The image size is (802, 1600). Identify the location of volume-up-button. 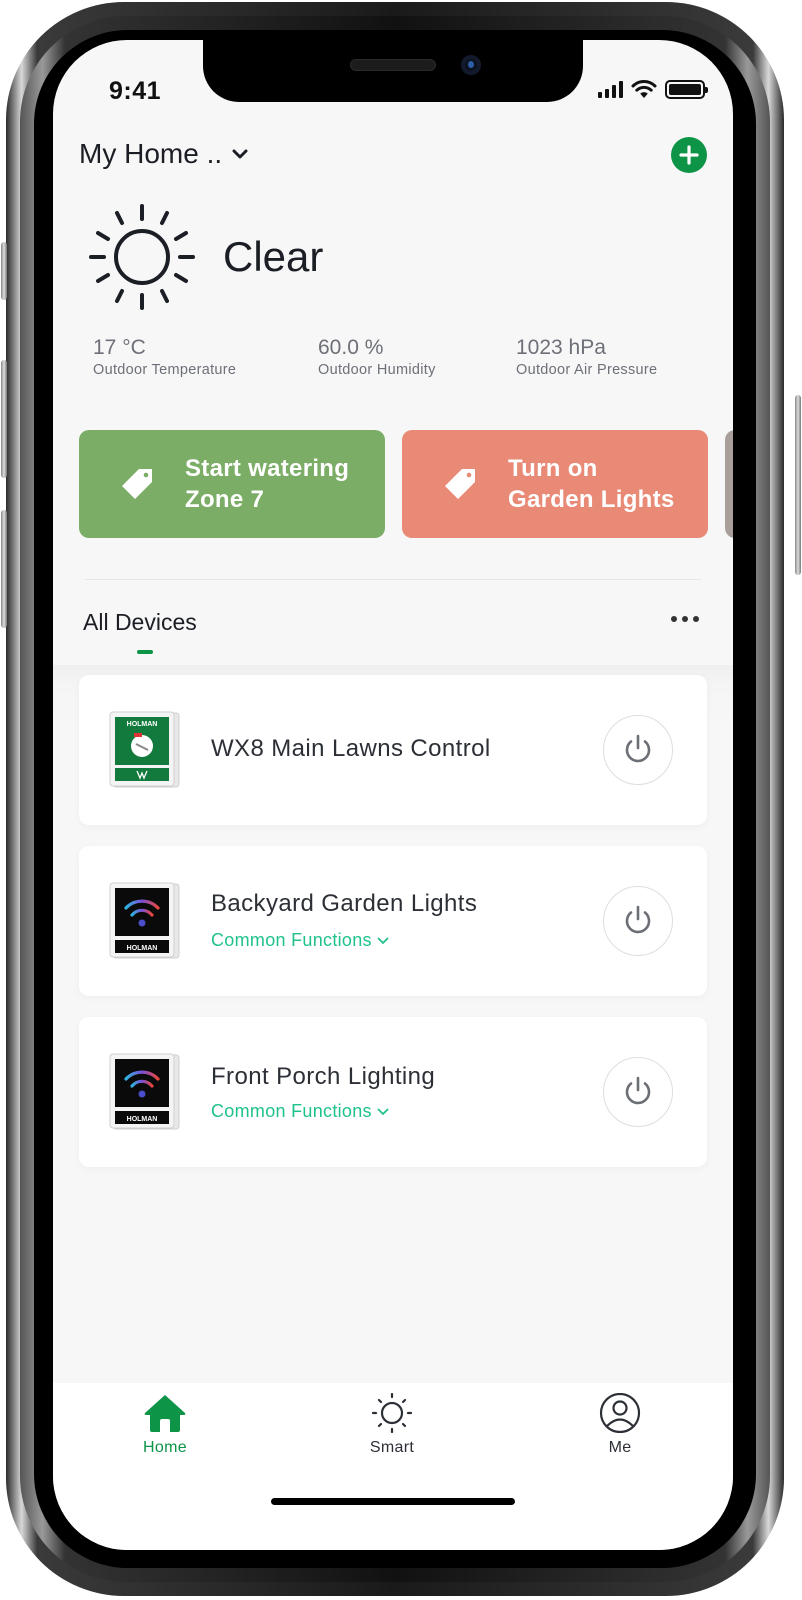
(4, 419).